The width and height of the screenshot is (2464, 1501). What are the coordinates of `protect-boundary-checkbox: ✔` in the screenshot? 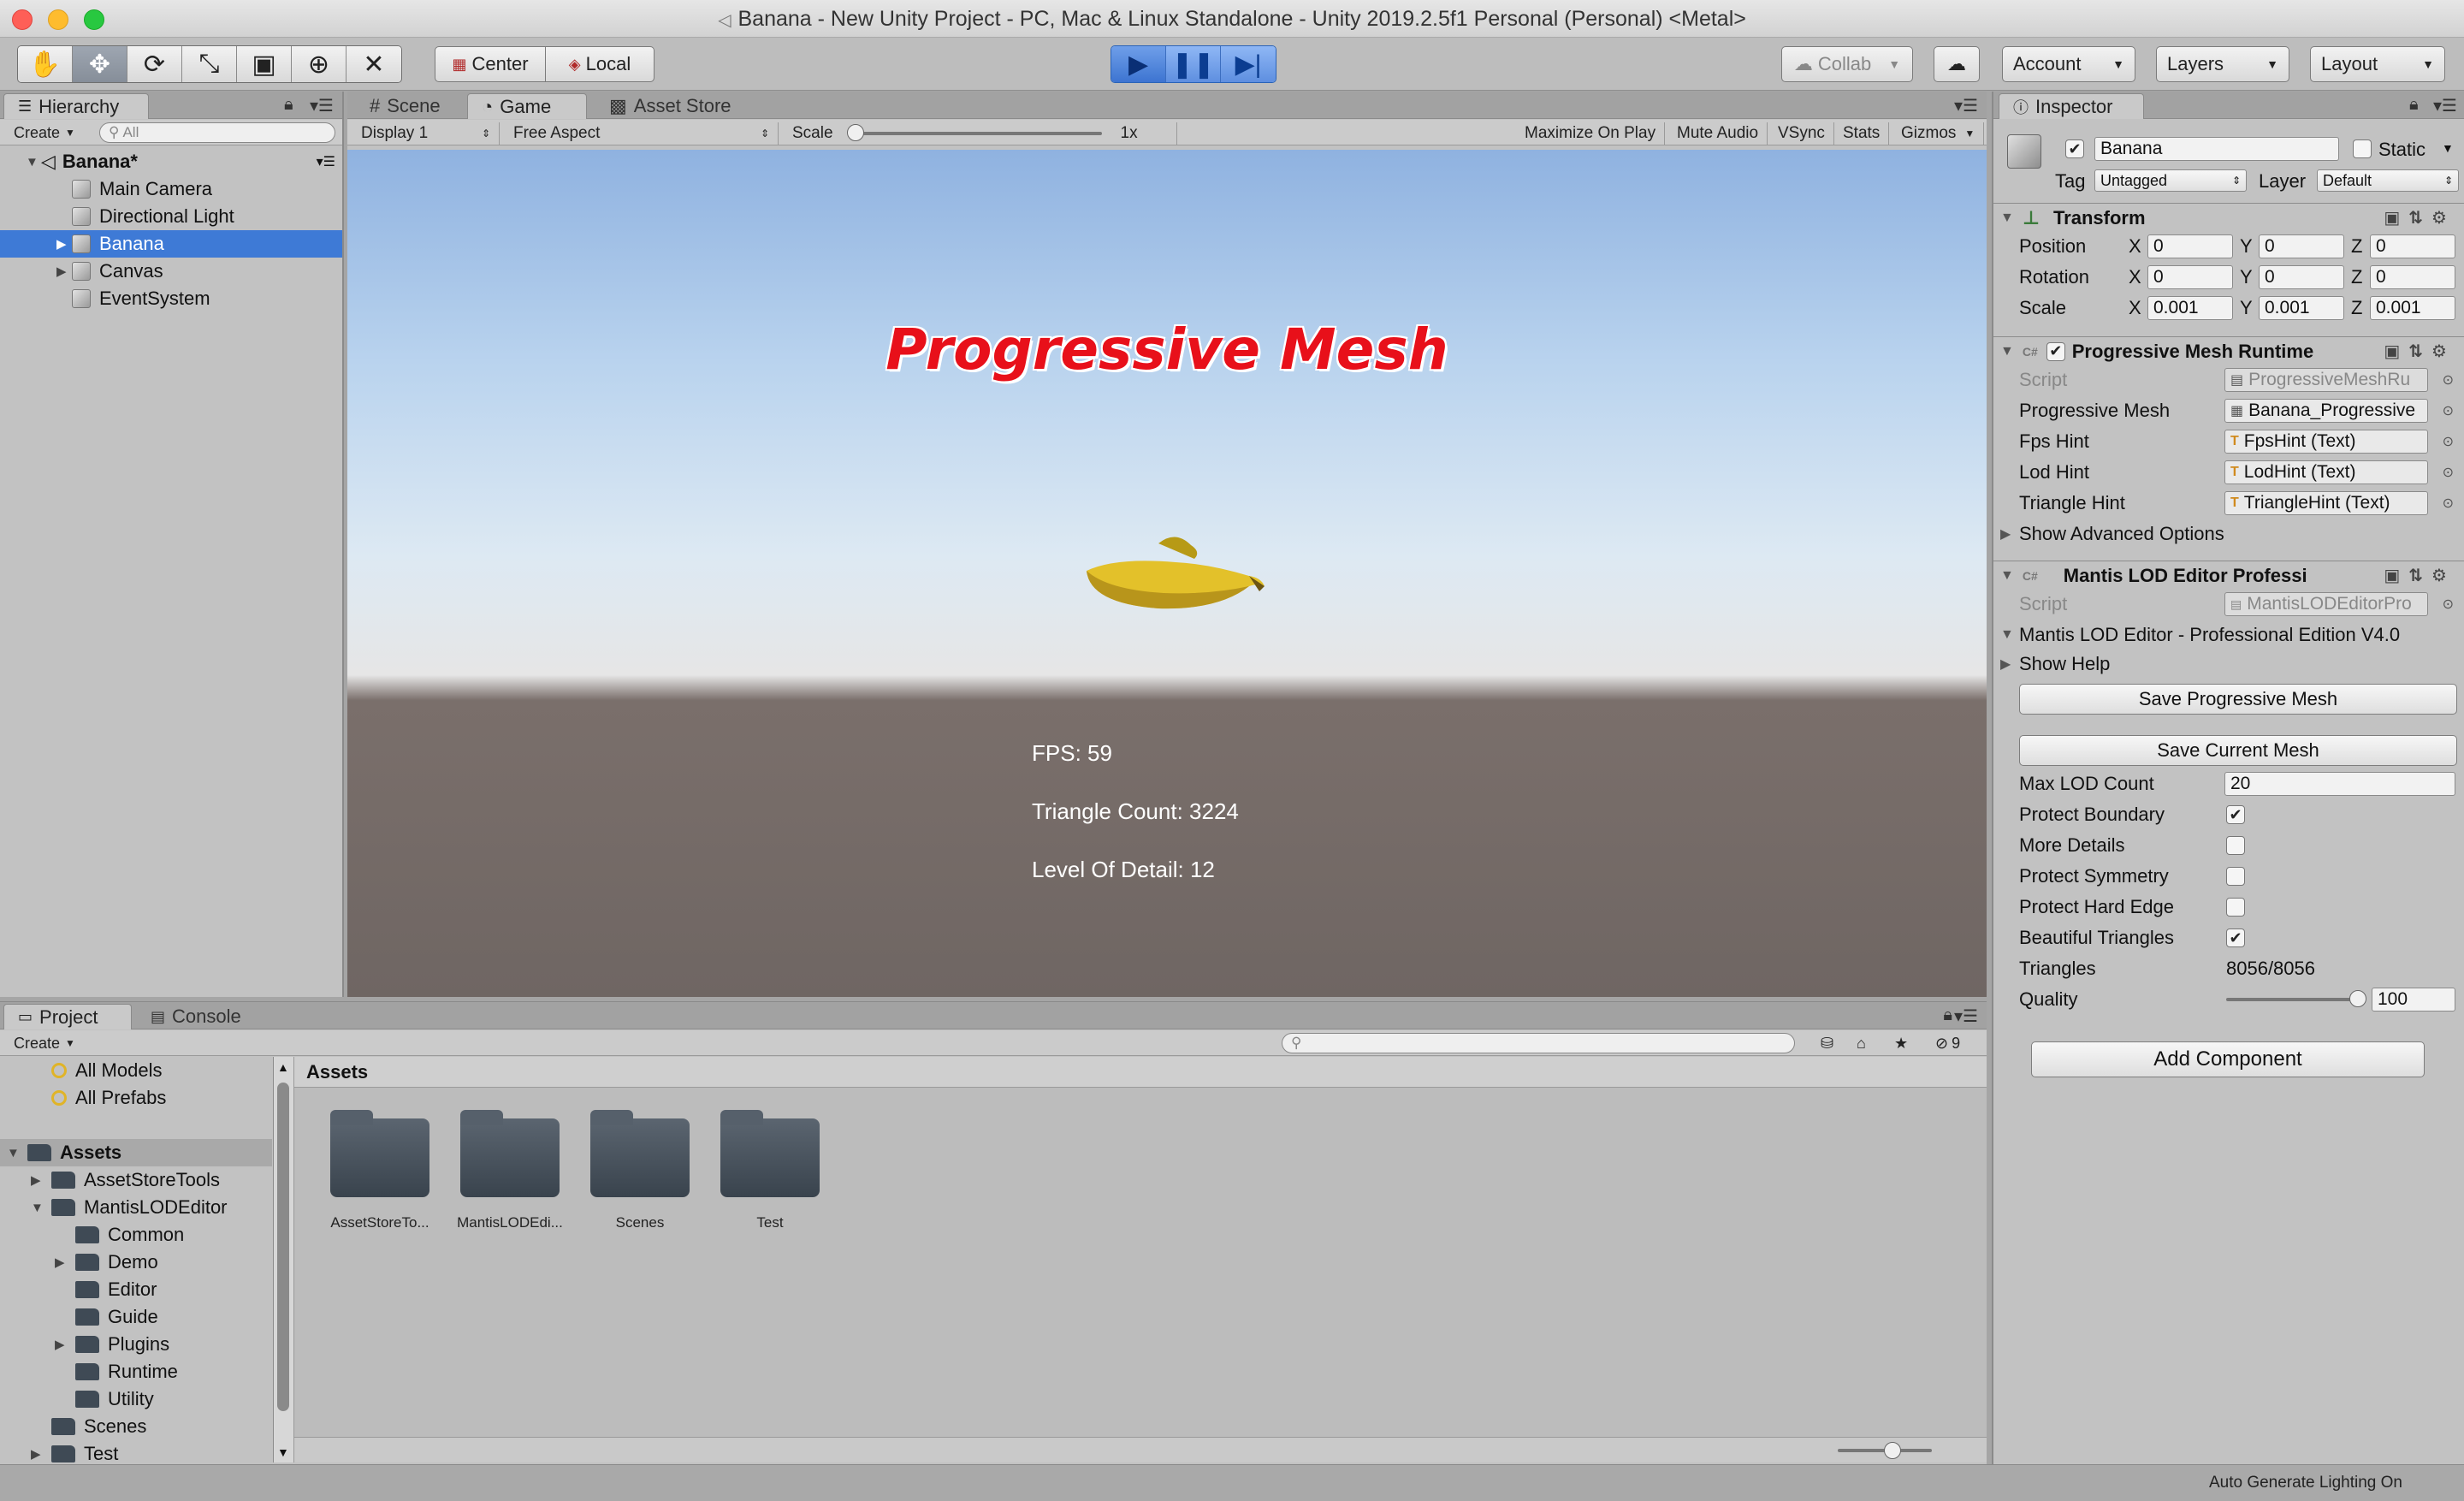 It's located at (2235, 814).